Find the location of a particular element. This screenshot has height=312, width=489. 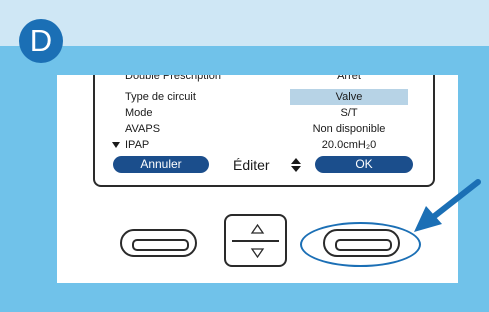

row-label: AVAPS is located at coordinates (143, 129).